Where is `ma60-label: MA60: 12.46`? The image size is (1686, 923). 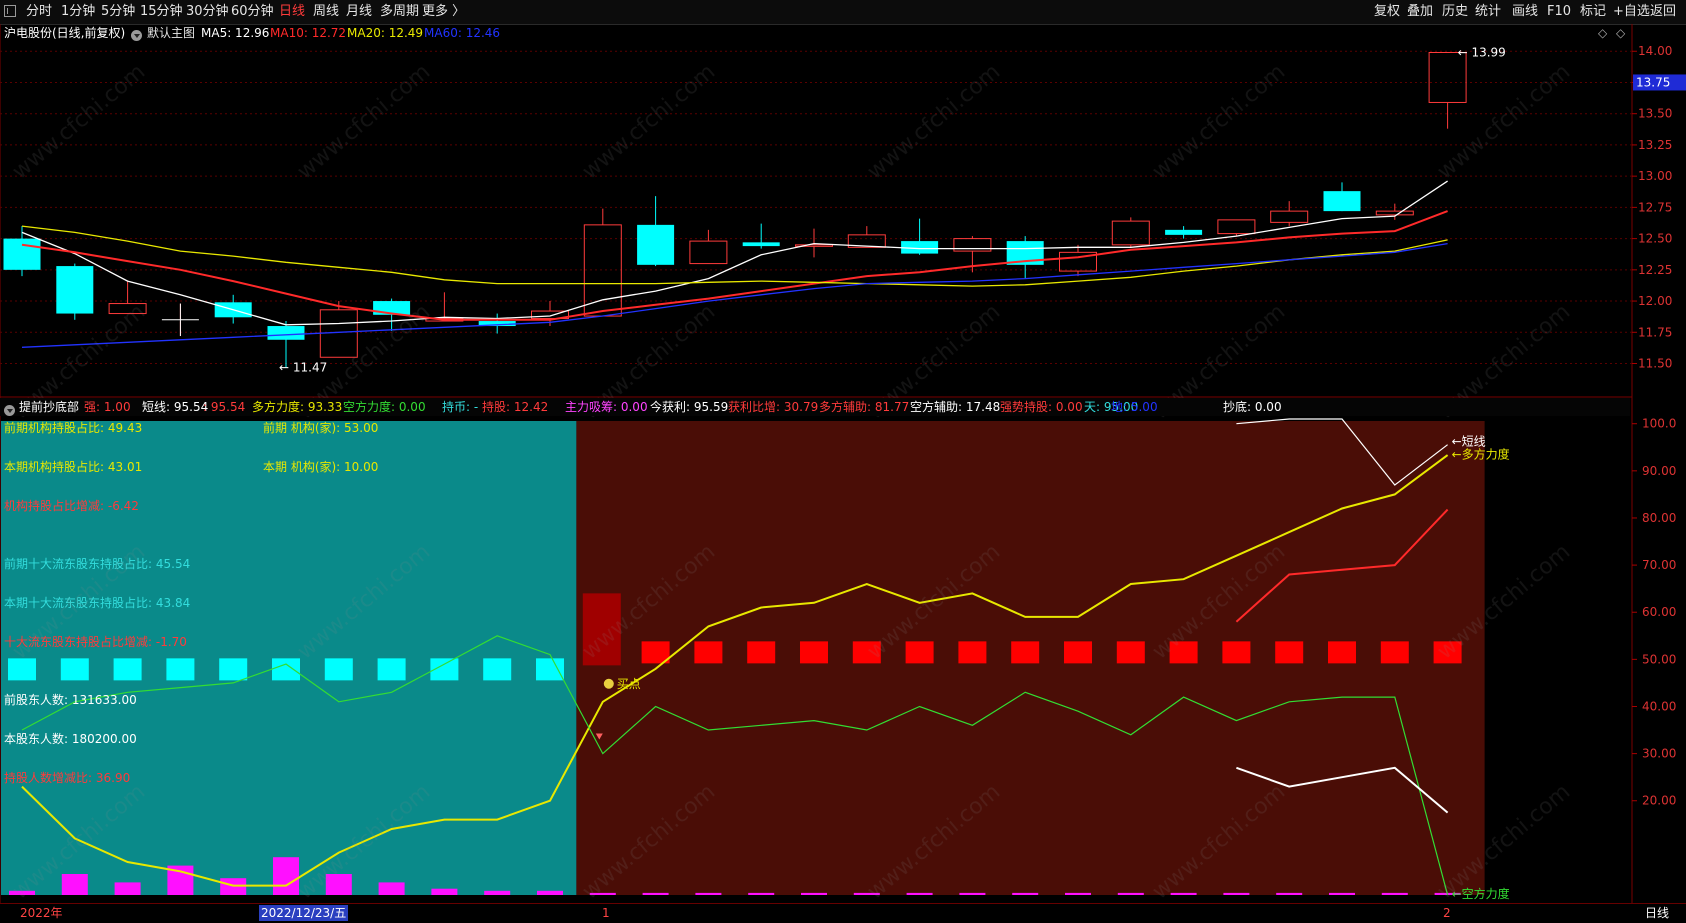 ma60-label: MA60: 12.46 is located at coordinates (462, 33).